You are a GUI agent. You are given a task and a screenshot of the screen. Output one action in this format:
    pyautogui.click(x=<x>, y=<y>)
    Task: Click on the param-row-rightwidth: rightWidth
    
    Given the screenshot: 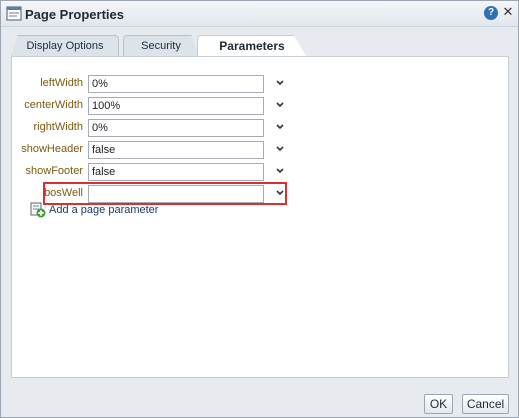 What is the action you would take?
    pyautogui.click(x=152, y=128)
    